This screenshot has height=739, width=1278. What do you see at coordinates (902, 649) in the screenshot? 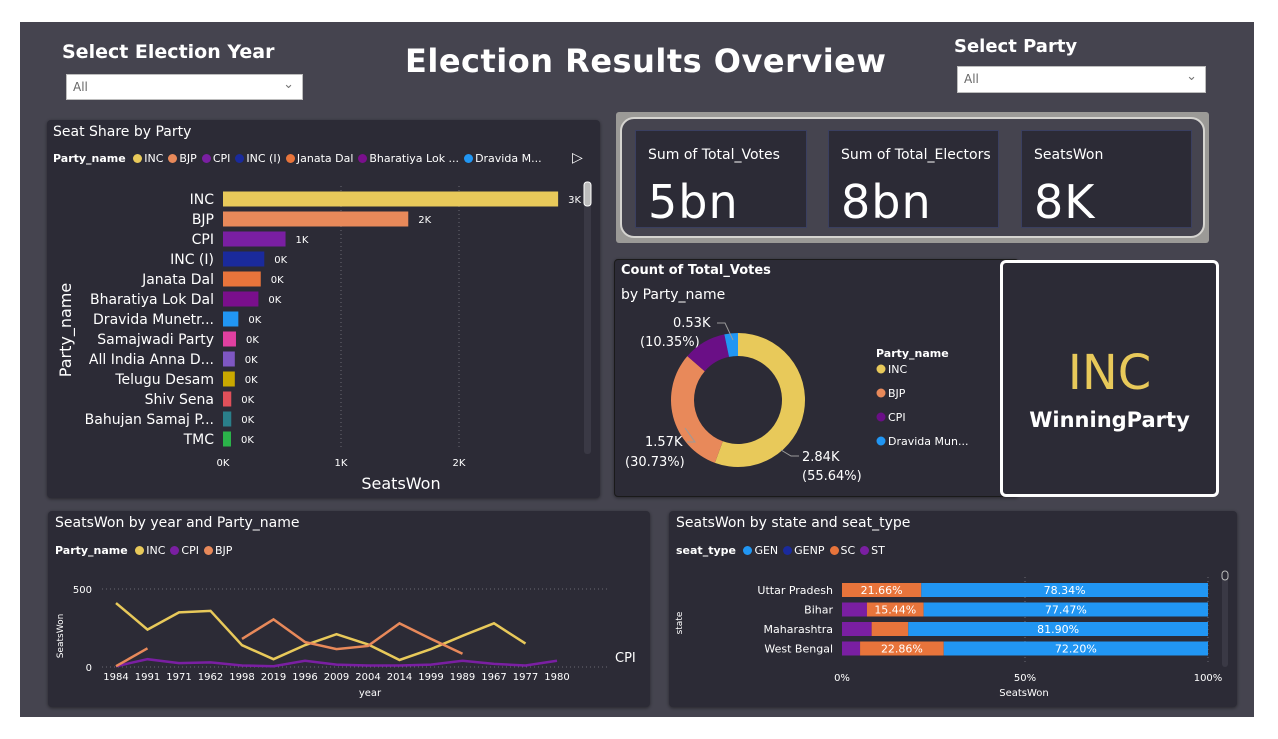
I see `data-label: 22.86%` at bounding box center [902, 649].